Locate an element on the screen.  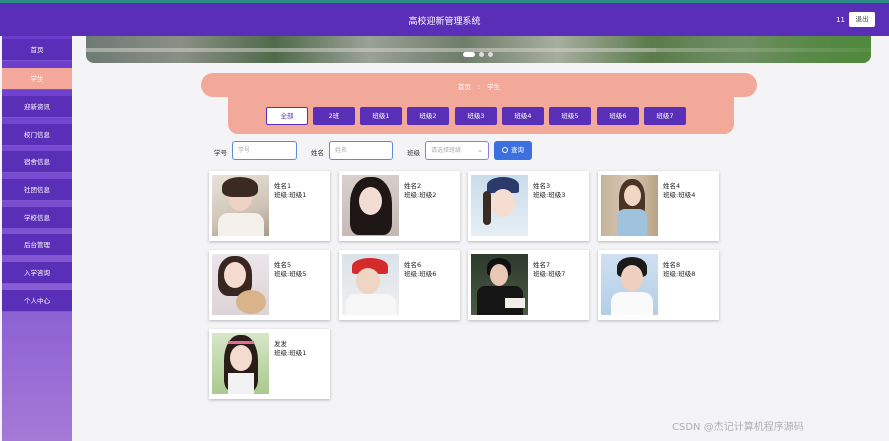
filter-chip: 班级5 is located at coordinates (570, 116).